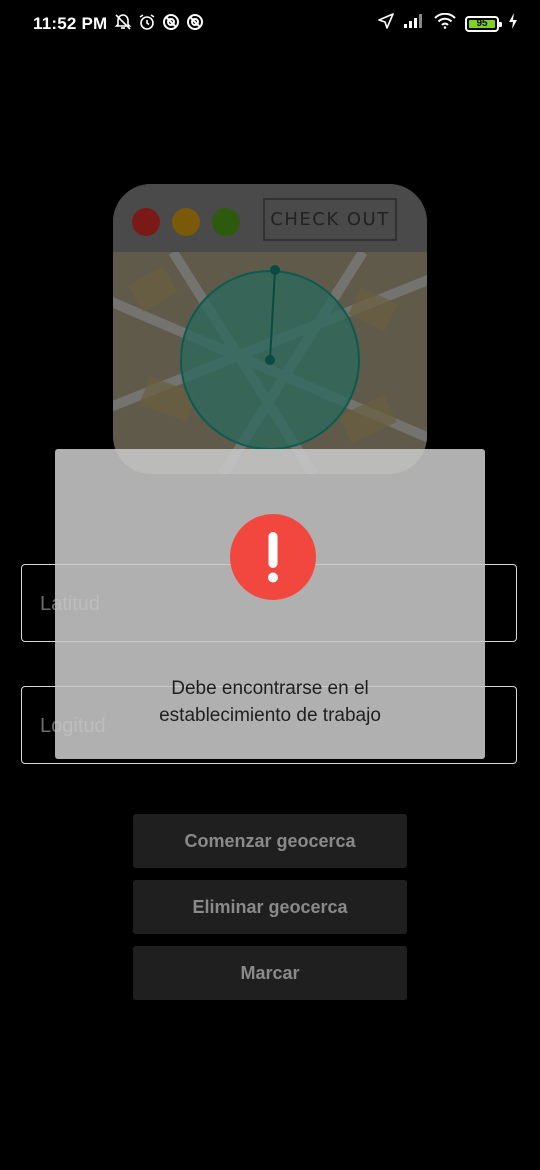 This screenshot has height=1170, width=540. What do you see at coordinates (226, 222) in the screenshot?
I see `window-dot-green` at bounding box center [226, 222].